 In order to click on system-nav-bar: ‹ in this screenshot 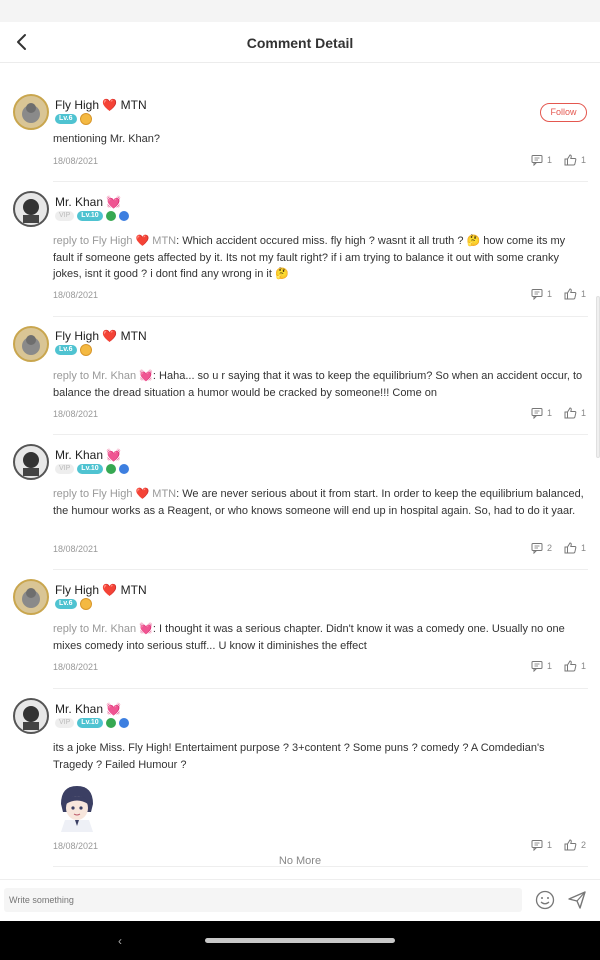, I will do `click(300, 940)`.